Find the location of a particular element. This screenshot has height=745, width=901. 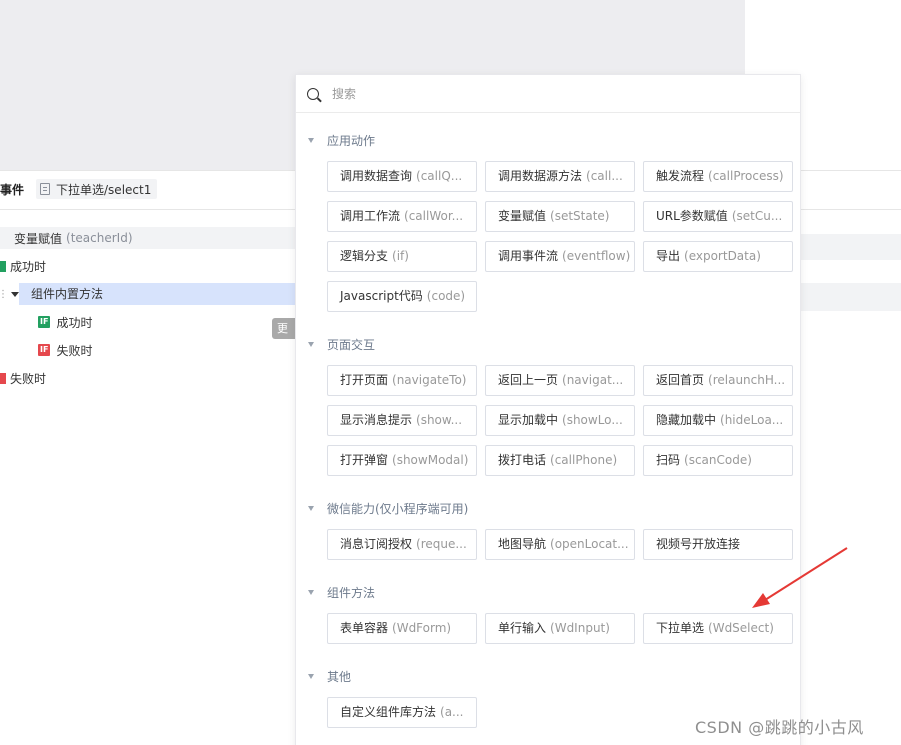

watermark: CSDN @跳跳的小古风 is located at coordinates (779, 727).